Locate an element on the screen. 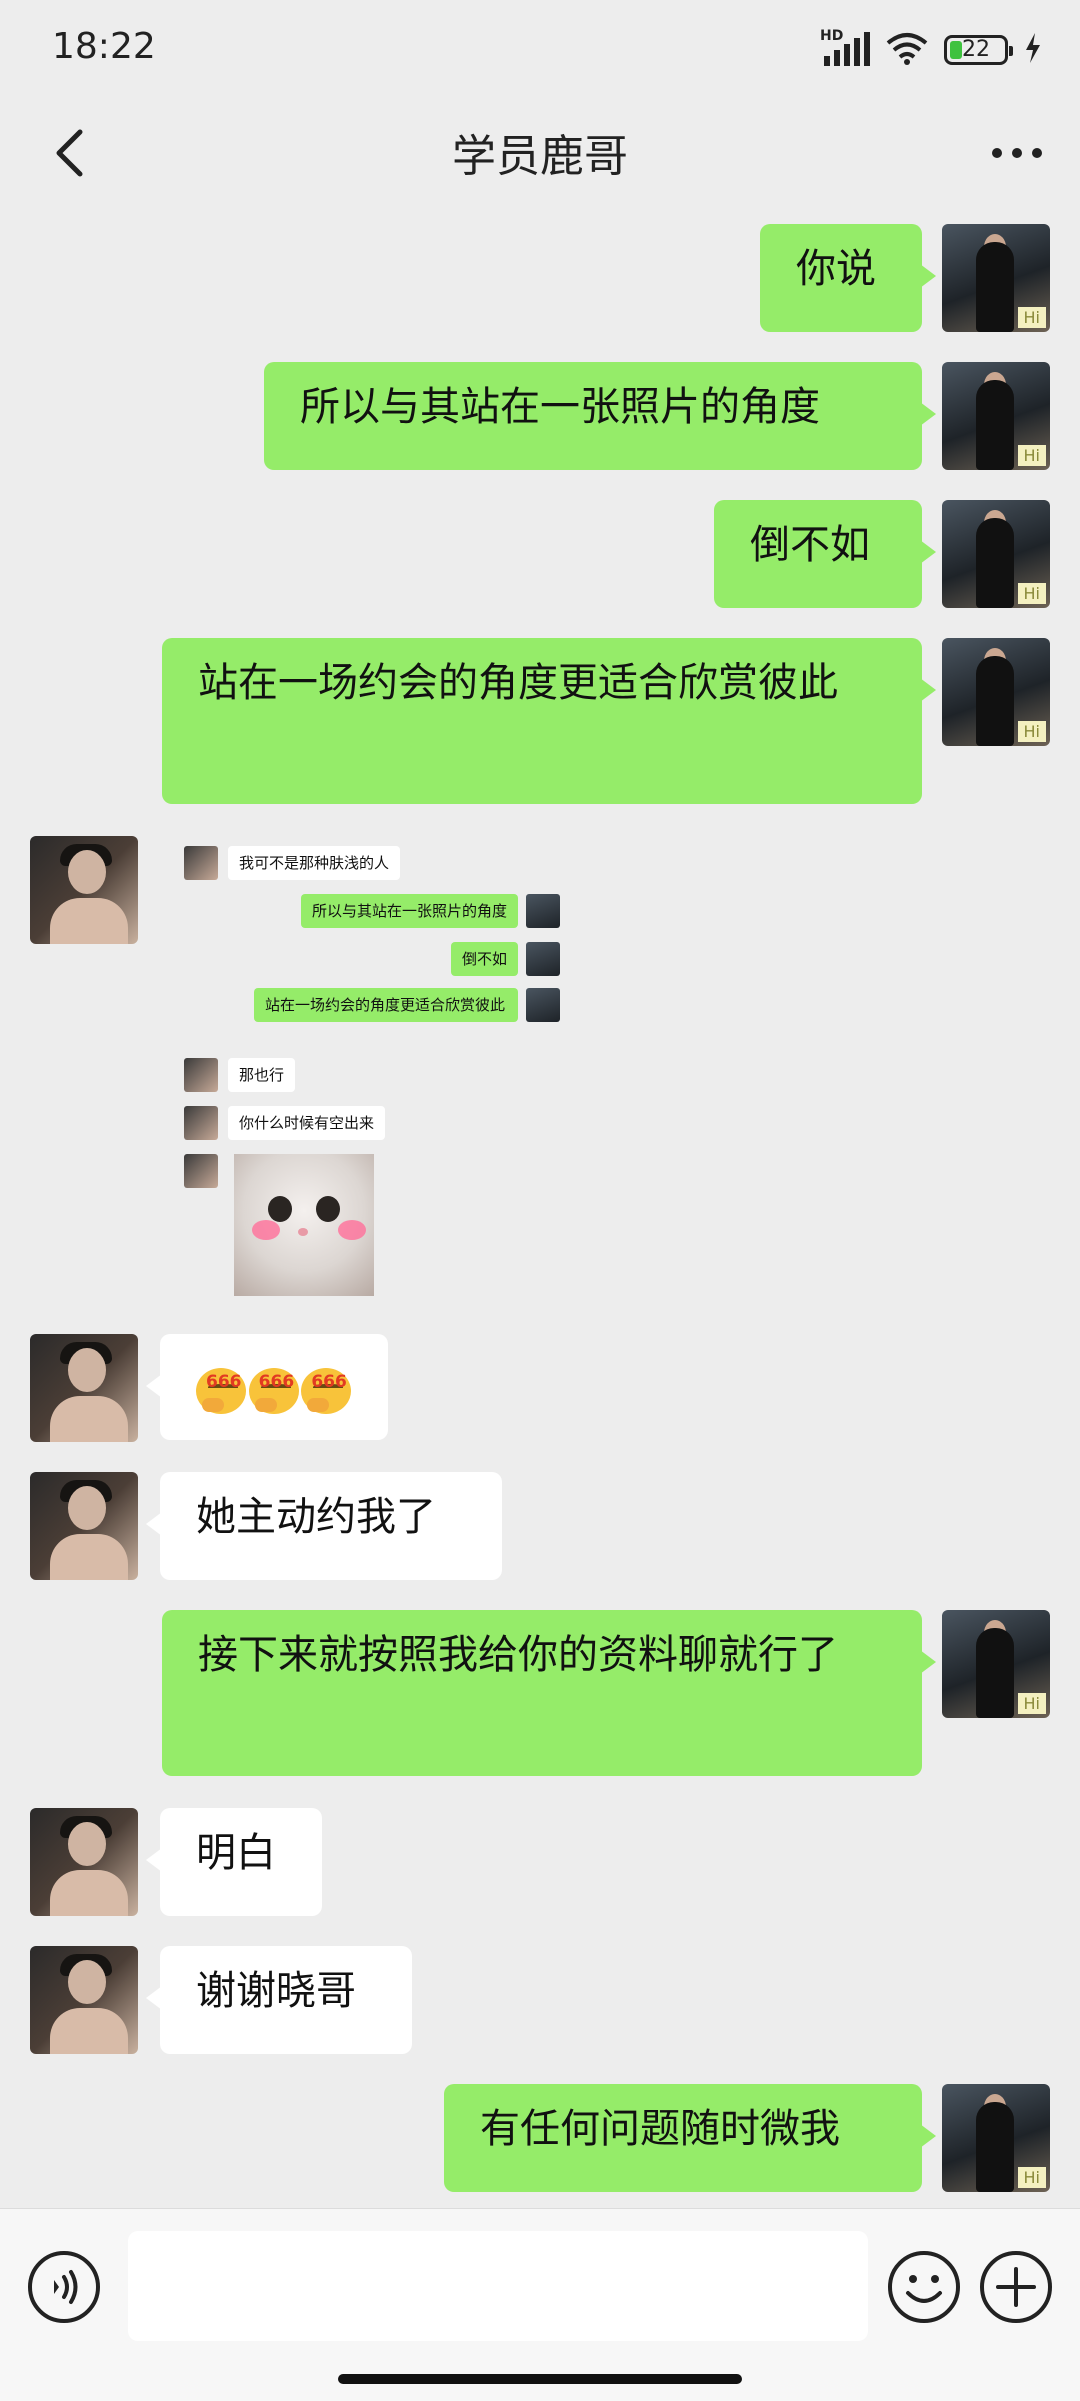 The image size is (1080, 2401). message-text: 站在一场约会的角度更适合欣赏彼此 is located at coordinates (518, 683).